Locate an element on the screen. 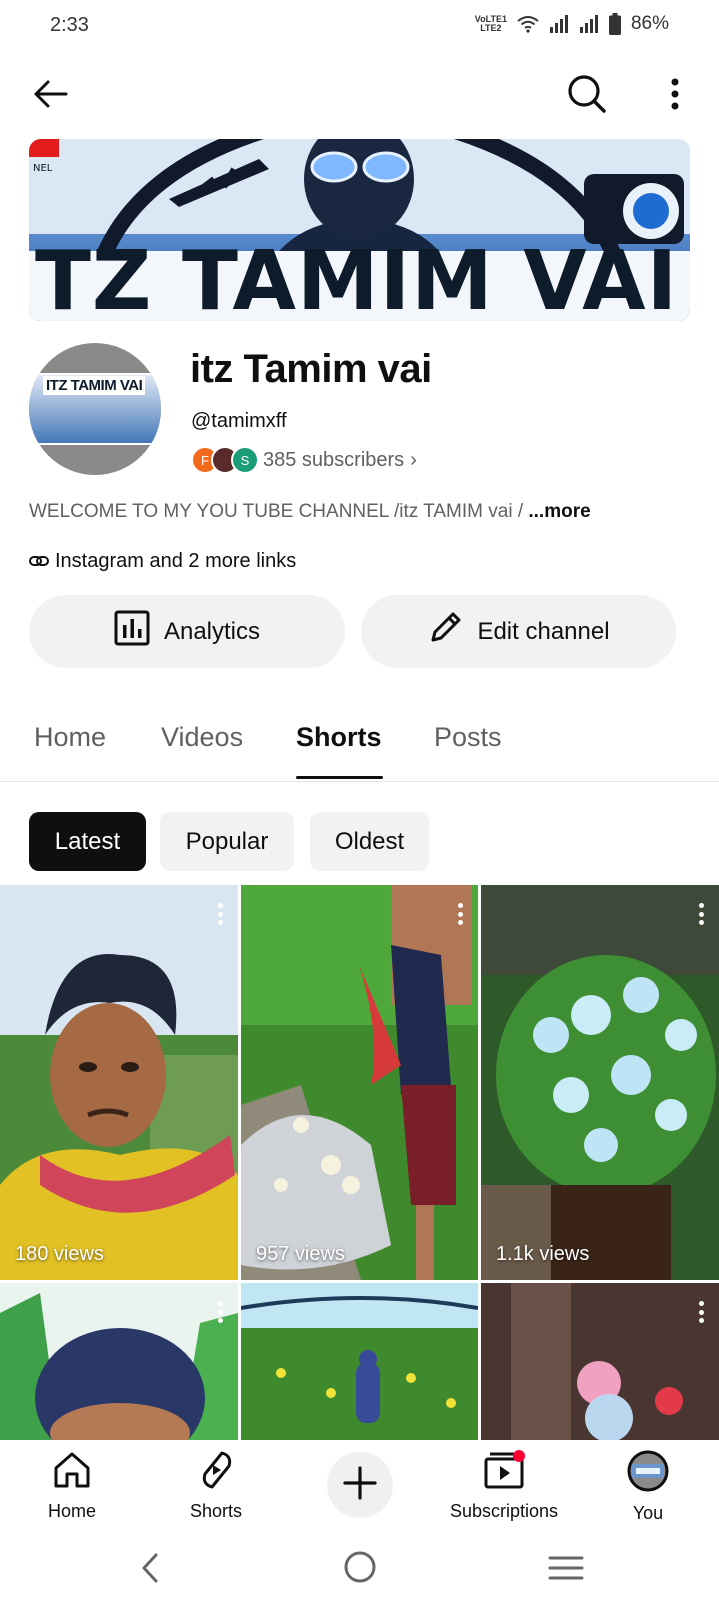 This screenshot has width=719, height=1600. tab-shorts: Shorts is located at coordinates (339, 737).